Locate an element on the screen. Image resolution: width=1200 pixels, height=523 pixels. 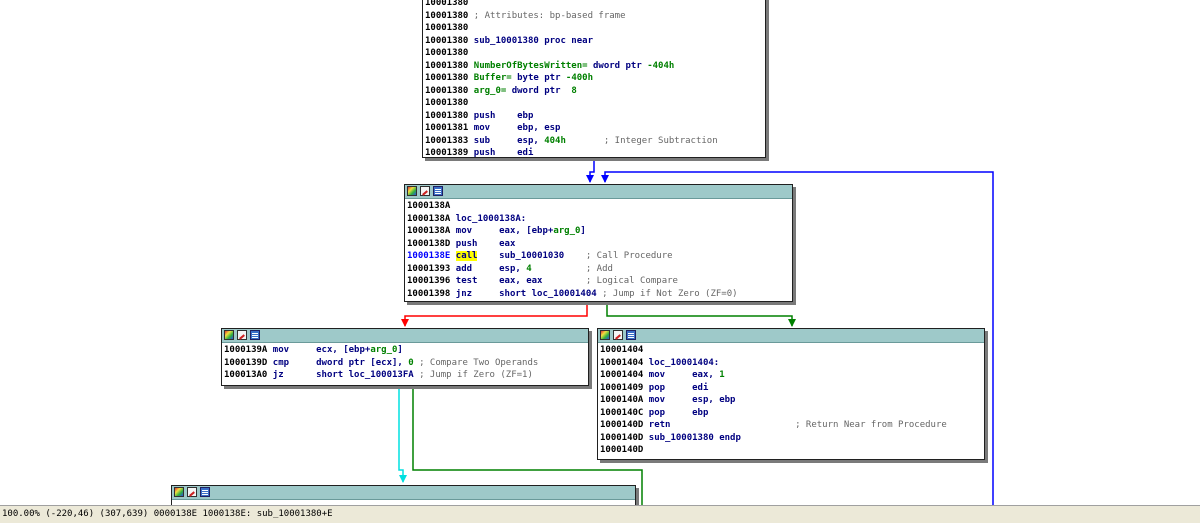
line-instruction: NumberOfBytesWritten= dword ptr -404h is located at coordinates (571, 65).